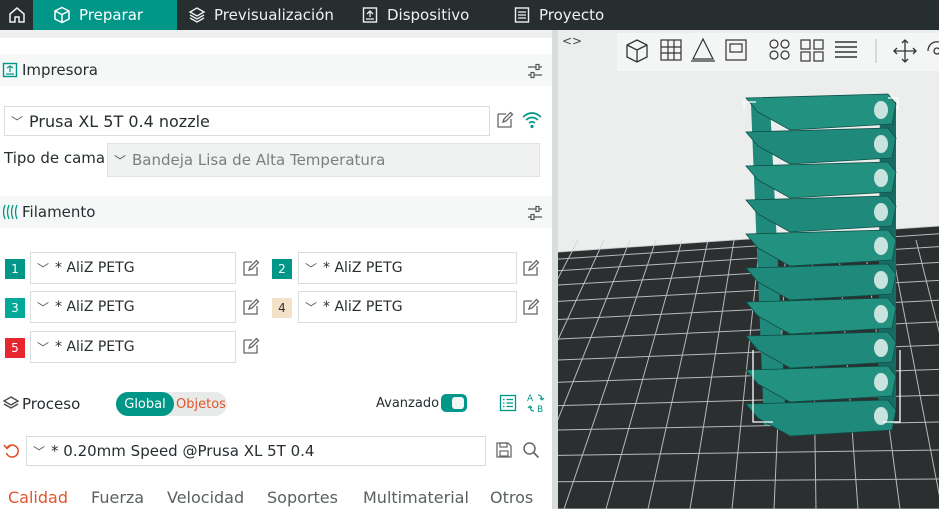 Image resolution: width=939 pixels, height=509 pixels. Describe the element at coordinates (10, 70) in the screenshot. I see `printer-icon` at that location.